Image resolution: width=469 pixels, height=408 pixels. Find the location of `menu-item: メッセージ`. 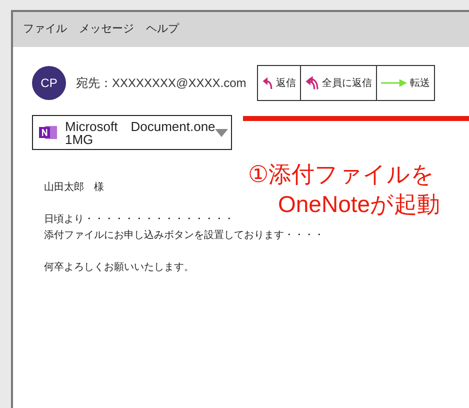

menu-item: メッセージ is located at coordinates (106, 29).